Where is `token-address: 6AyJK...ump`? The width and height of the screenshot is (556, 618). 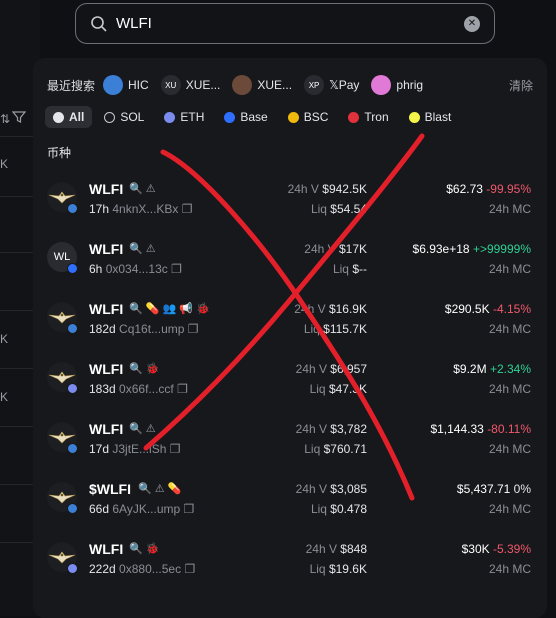 token-address: 6AyJK...ump is located at coordinates (146, 509).